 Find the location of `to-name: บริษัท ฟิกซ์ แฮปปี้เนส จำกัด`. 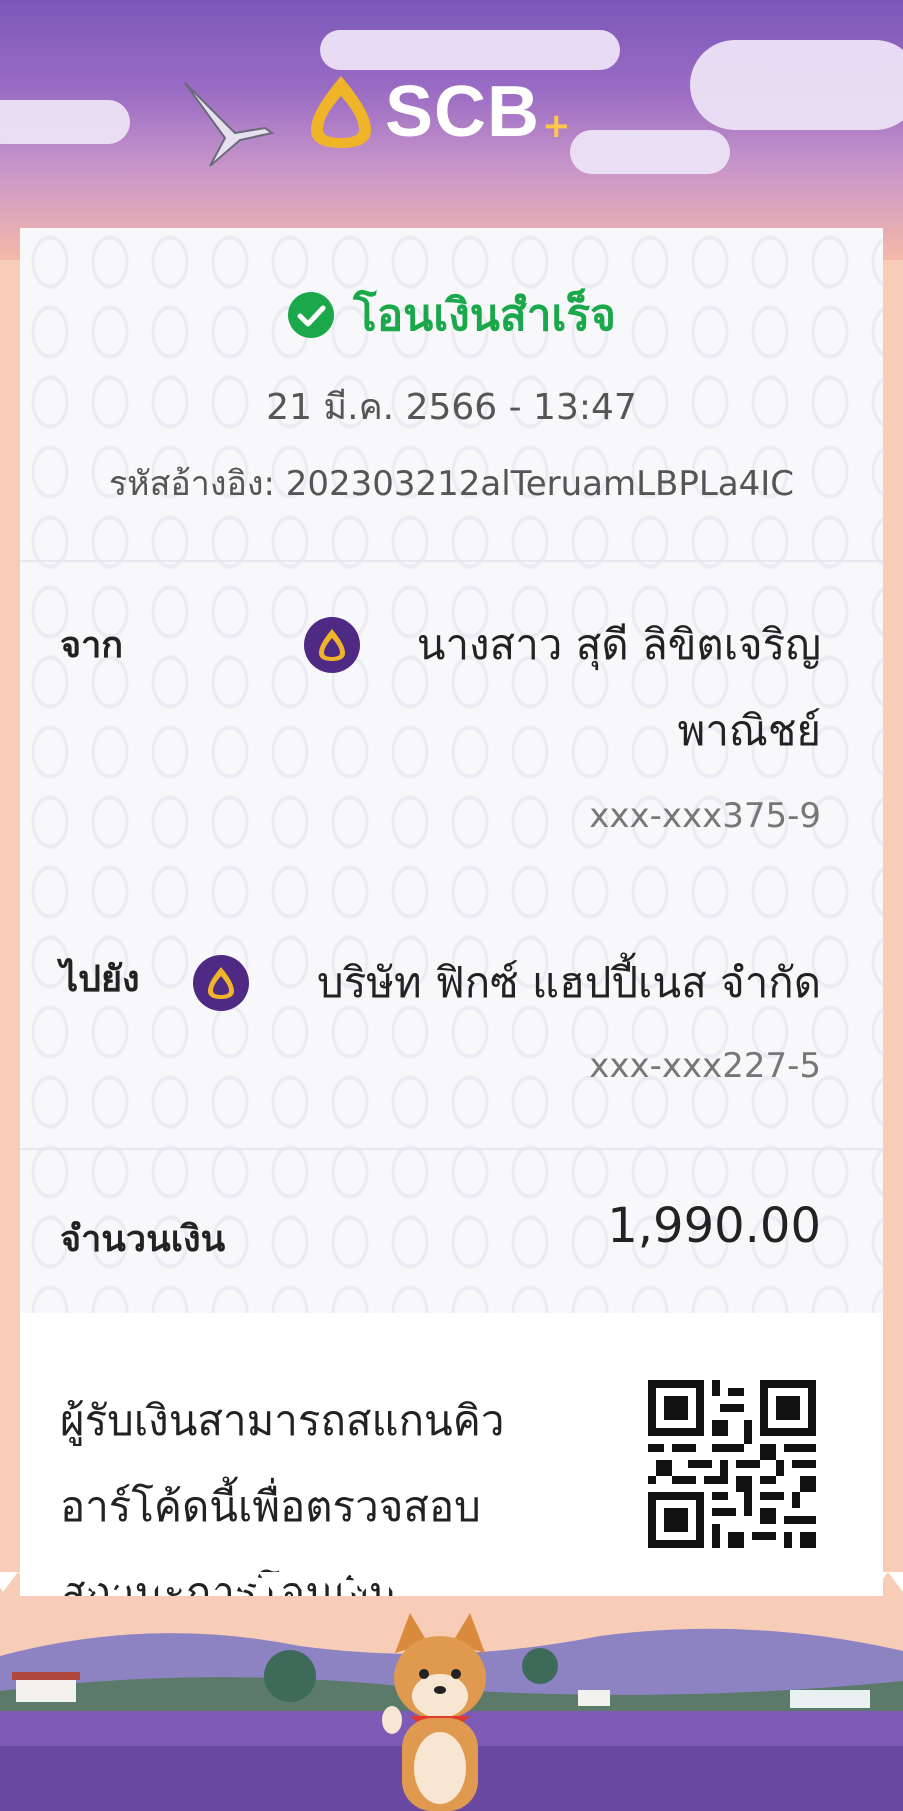

to-name: บริษัท ฟิกซ์ แฮปปี้เนส จำกัด is located at coordinates (569, 982).